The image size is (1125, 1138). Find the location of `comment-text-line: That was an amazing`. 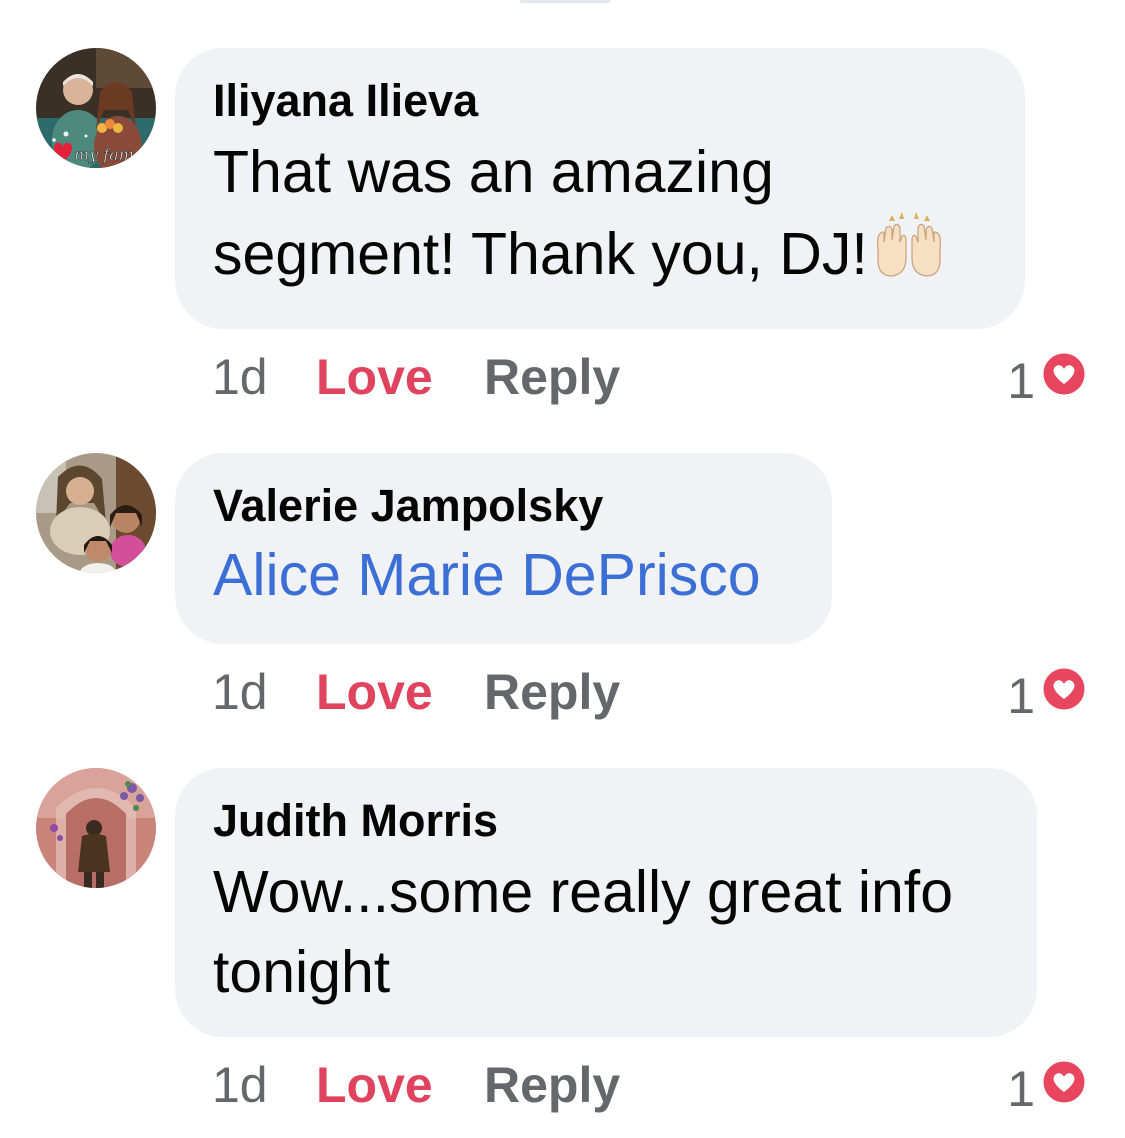

comment-text-line: That was an amazing is located at coordinates (493, 172).